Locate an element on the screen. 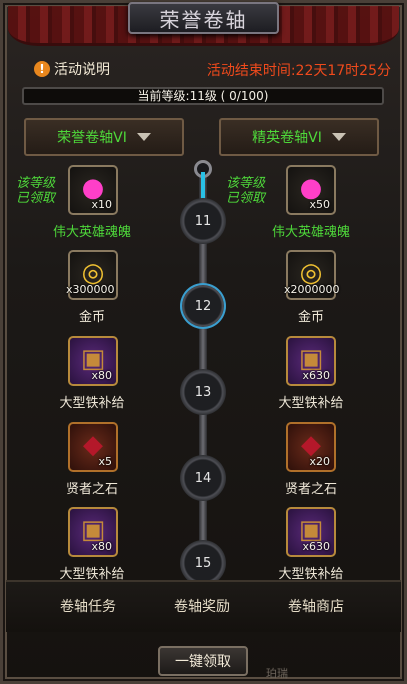 This screenshot has width=407, height=684. tab-scroll-shop: 卷轴商店 is located at coordinates (316, 606).